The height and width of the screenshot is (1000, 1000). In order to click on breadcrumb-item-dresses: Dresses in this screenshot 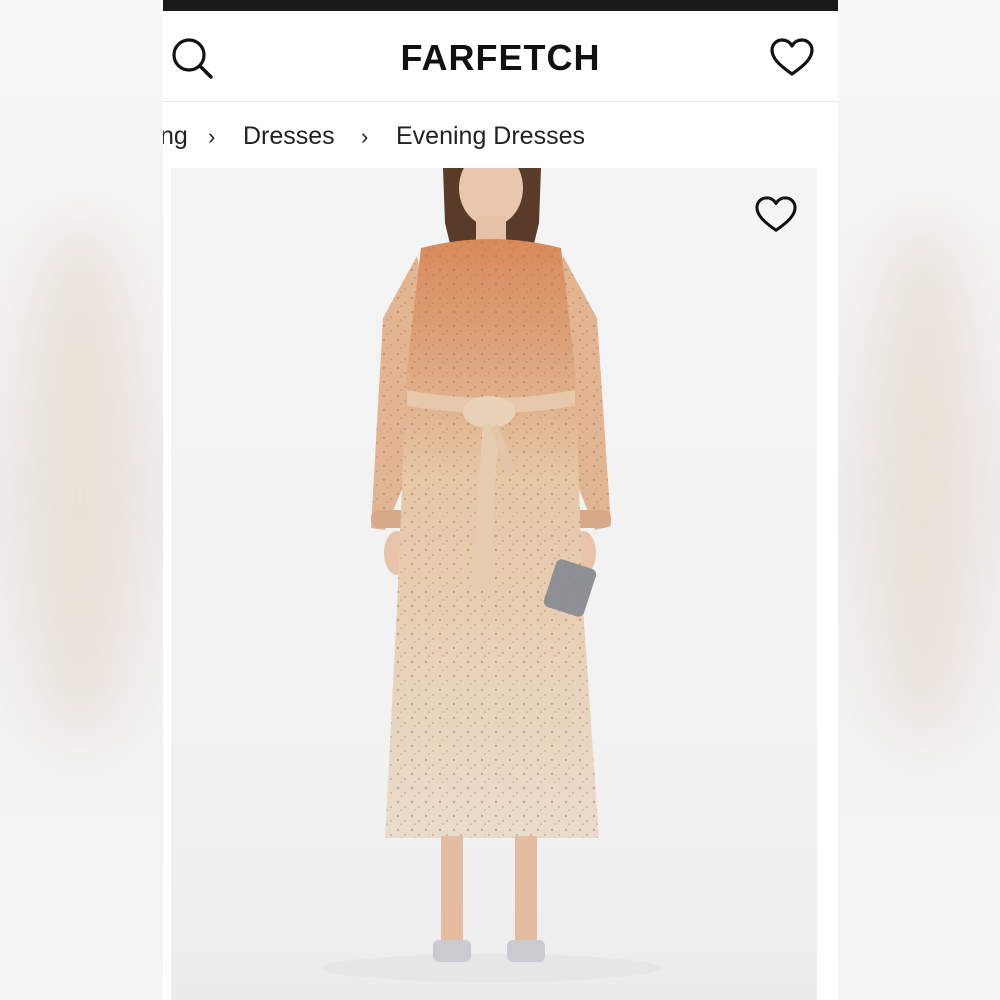, I will do `click(289, 136)`.